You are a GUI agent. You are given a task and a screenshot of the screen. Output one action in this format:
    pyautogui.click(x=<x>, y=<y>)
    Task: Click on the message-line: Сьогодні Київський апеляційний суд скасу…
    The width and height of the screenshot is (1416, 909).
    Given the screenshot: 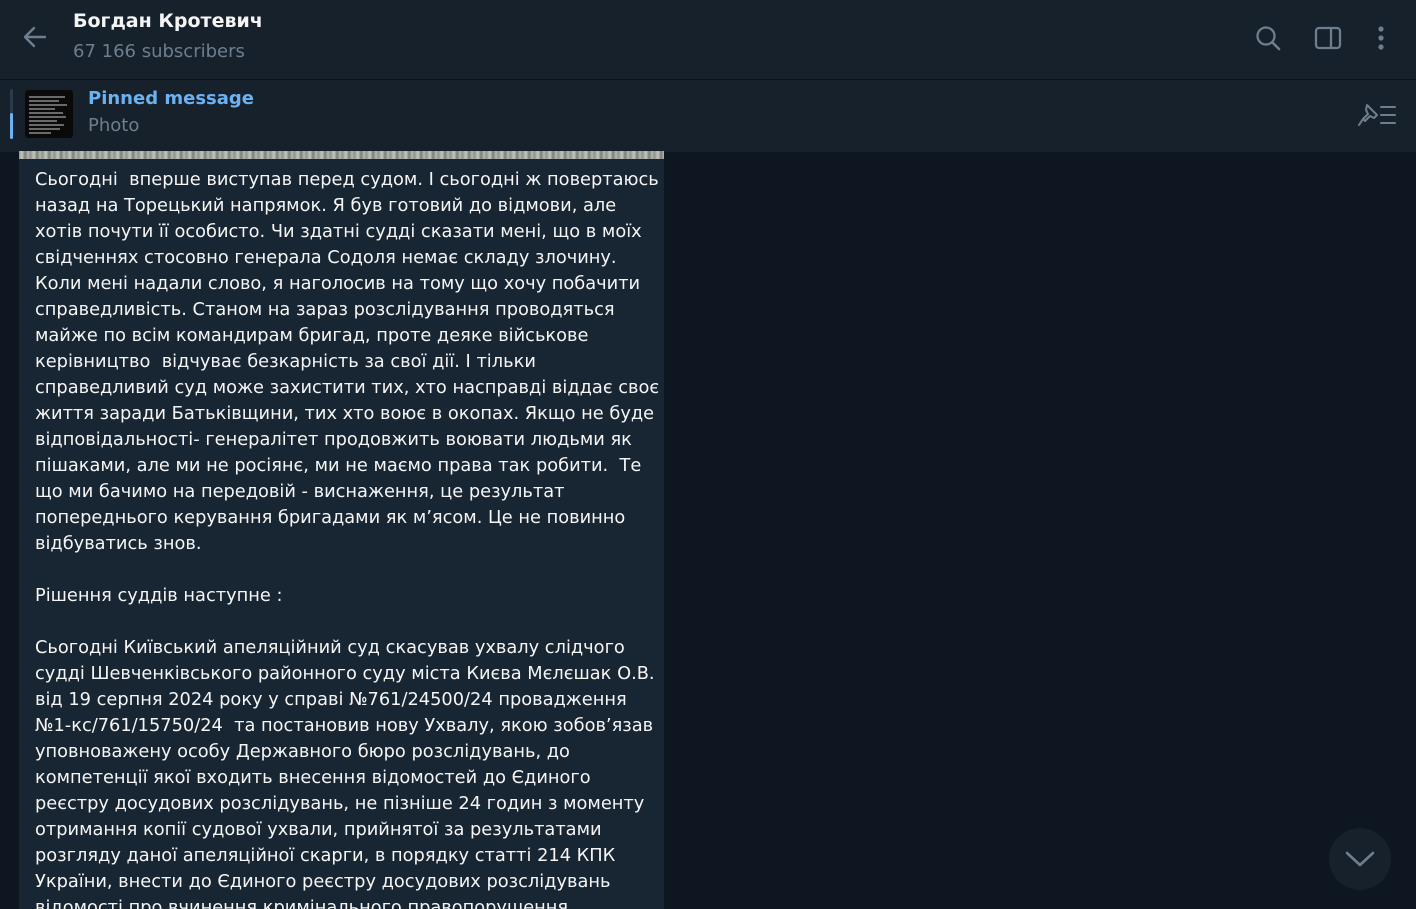 What is the action you would take?
    pyautogui.click(x=330, y=647)
    